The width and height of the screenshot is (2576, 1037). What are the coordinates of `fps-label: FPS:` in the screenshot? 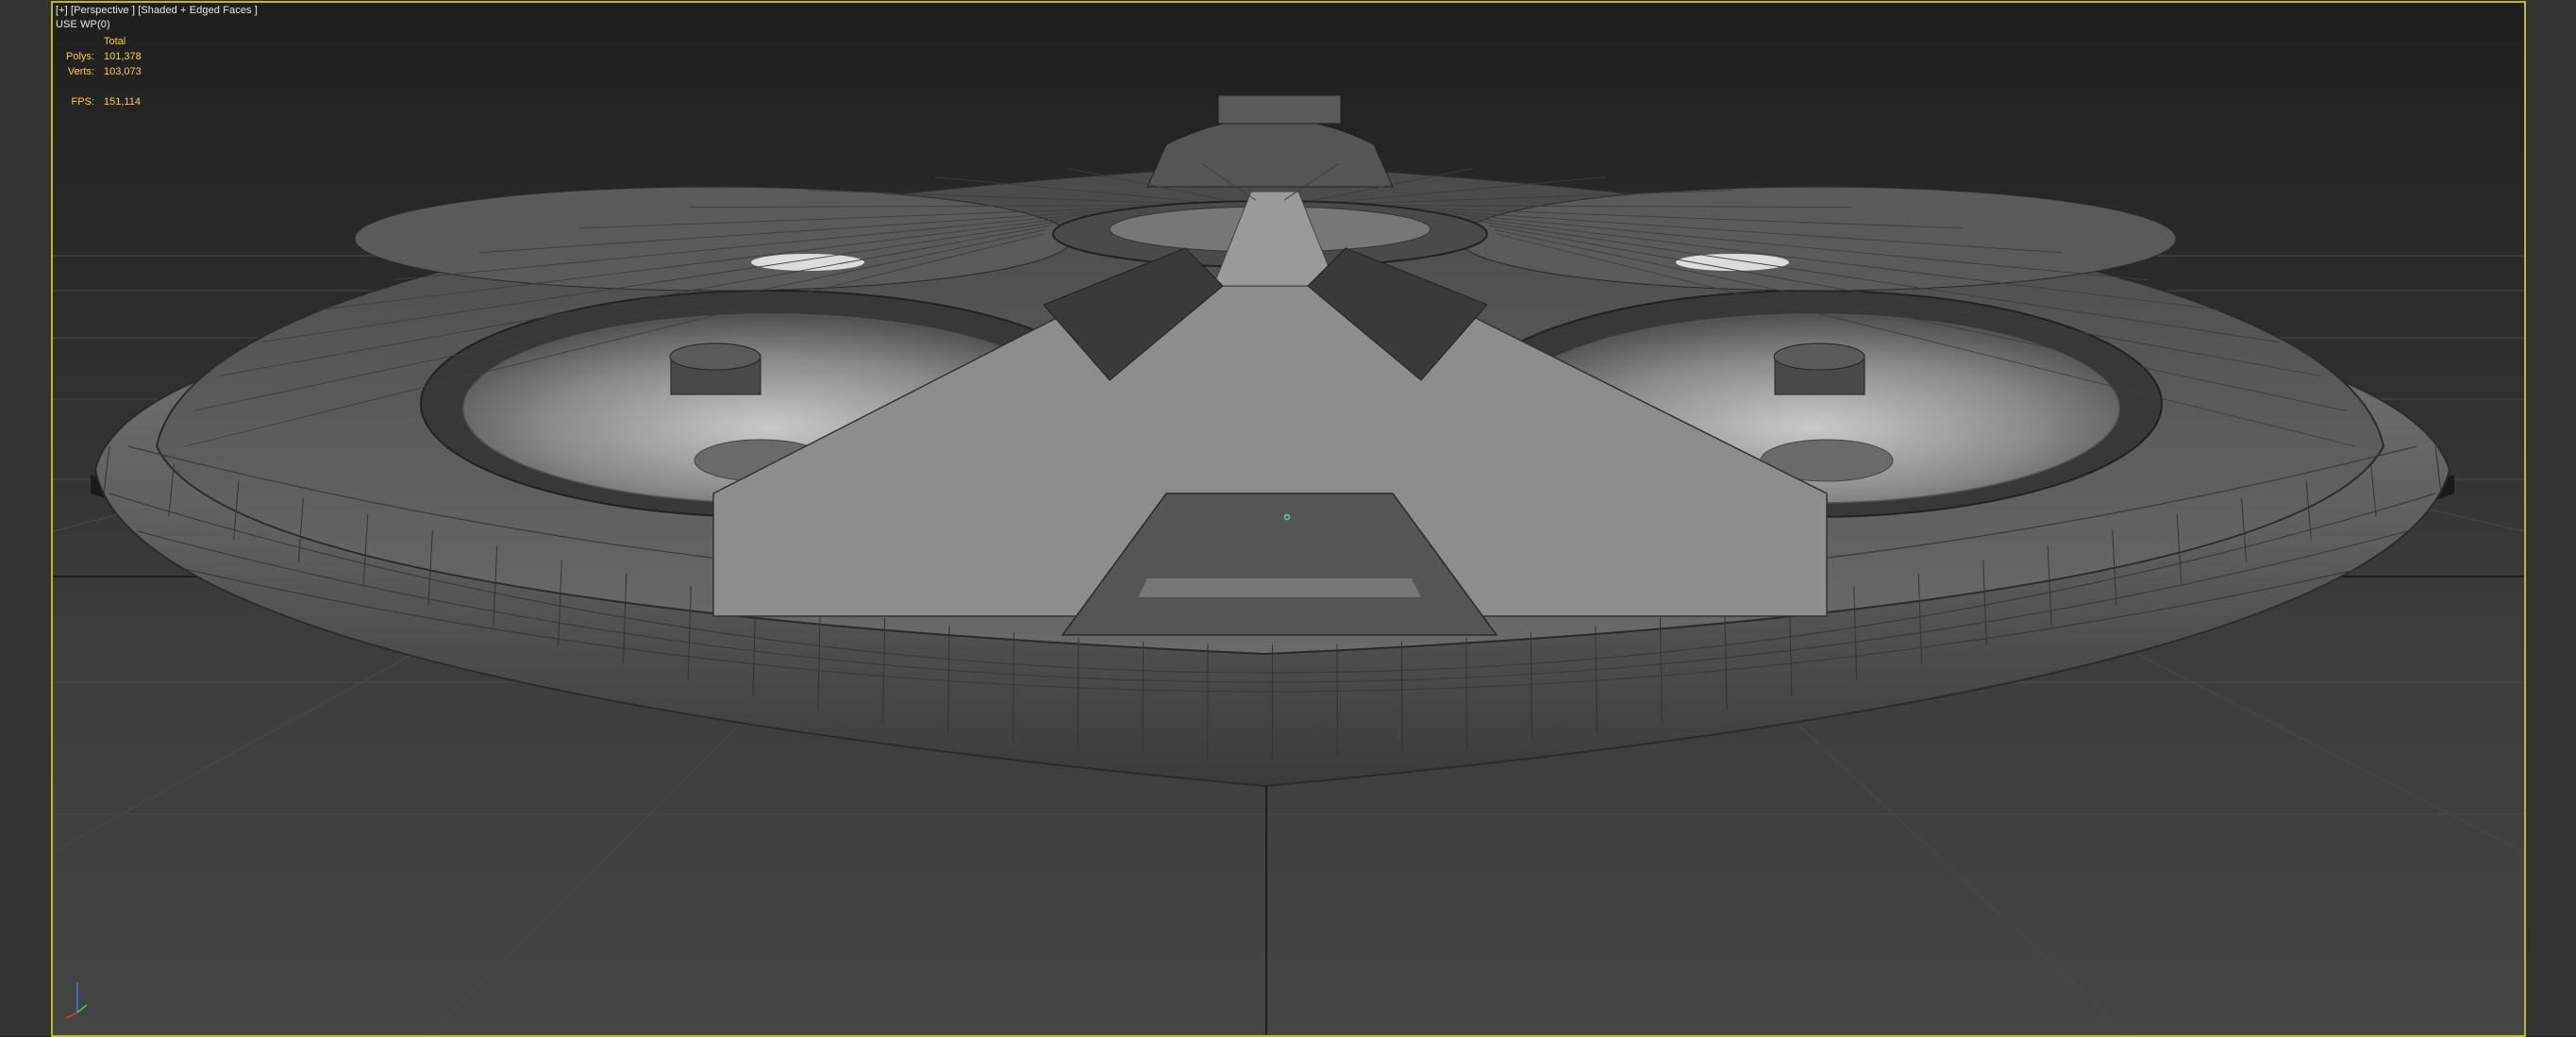 It's located at (77, 101).